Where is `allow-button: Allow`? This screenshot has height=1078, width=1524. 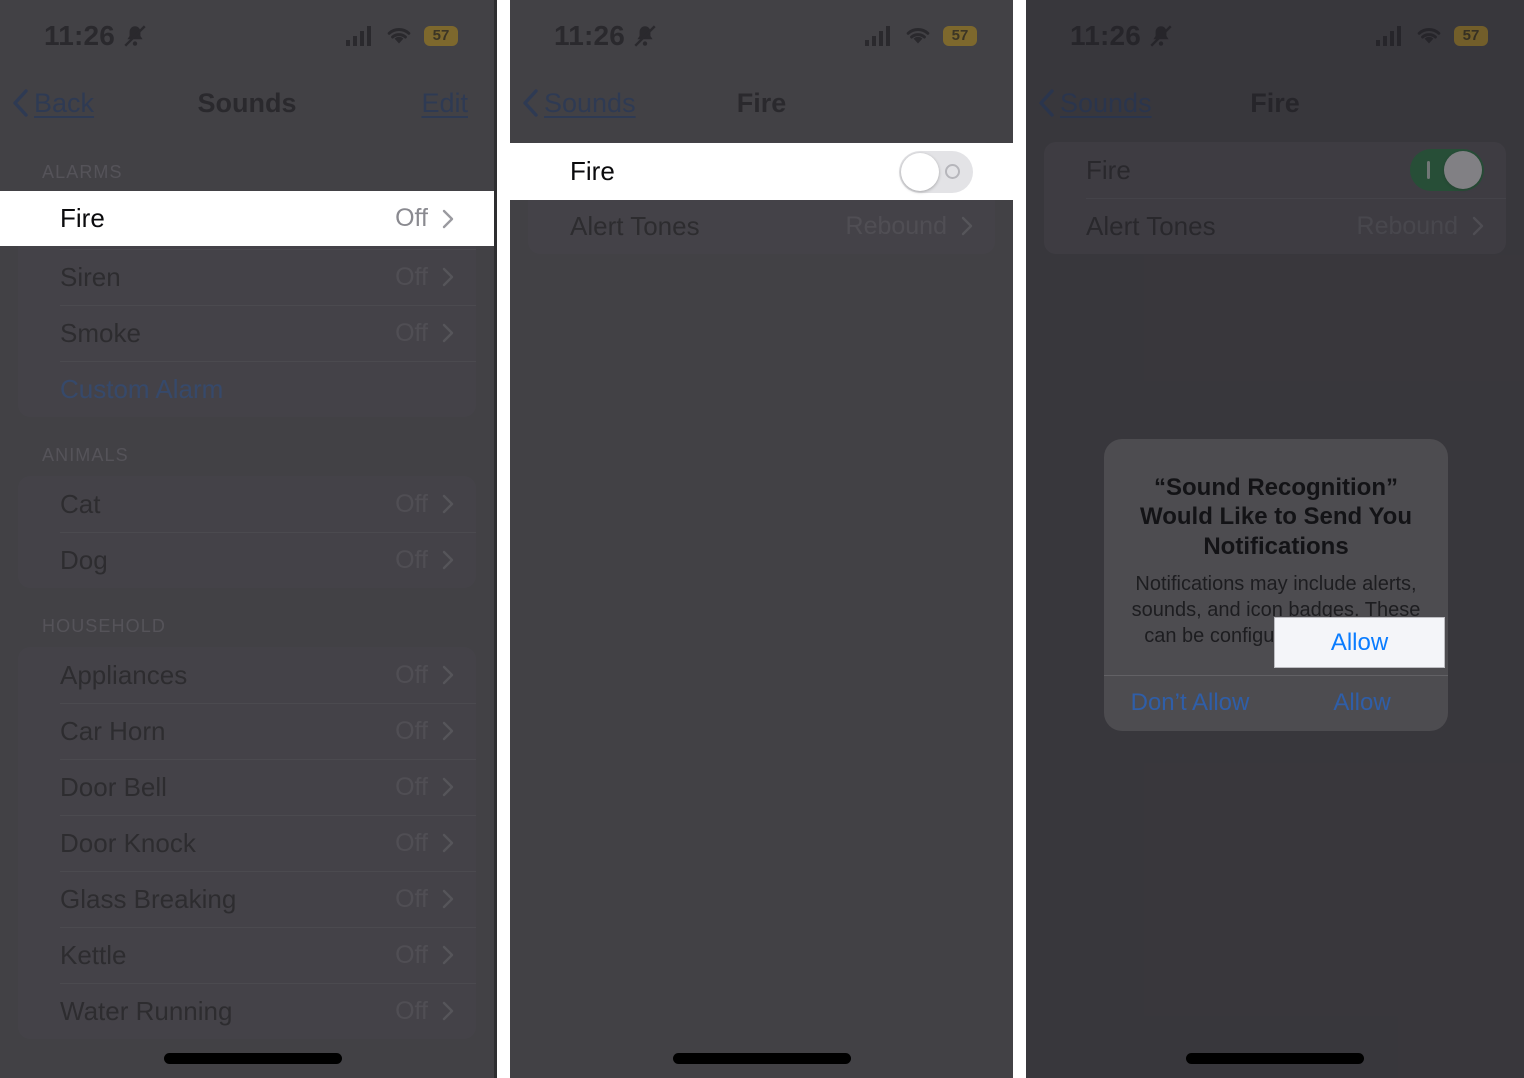 allow-button: Allow is located at coordinates (1362, 703).